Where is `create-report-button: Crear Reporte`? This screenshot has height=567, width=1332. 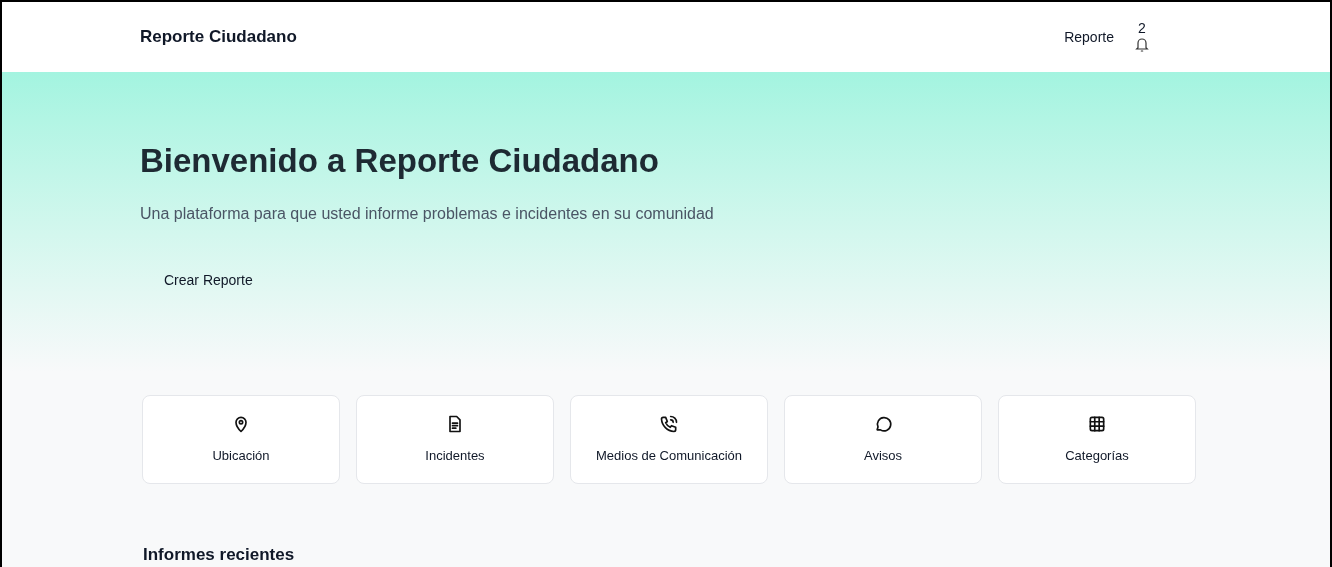
create-report-button: Crear Reporte is located at coordinates (208, 280).